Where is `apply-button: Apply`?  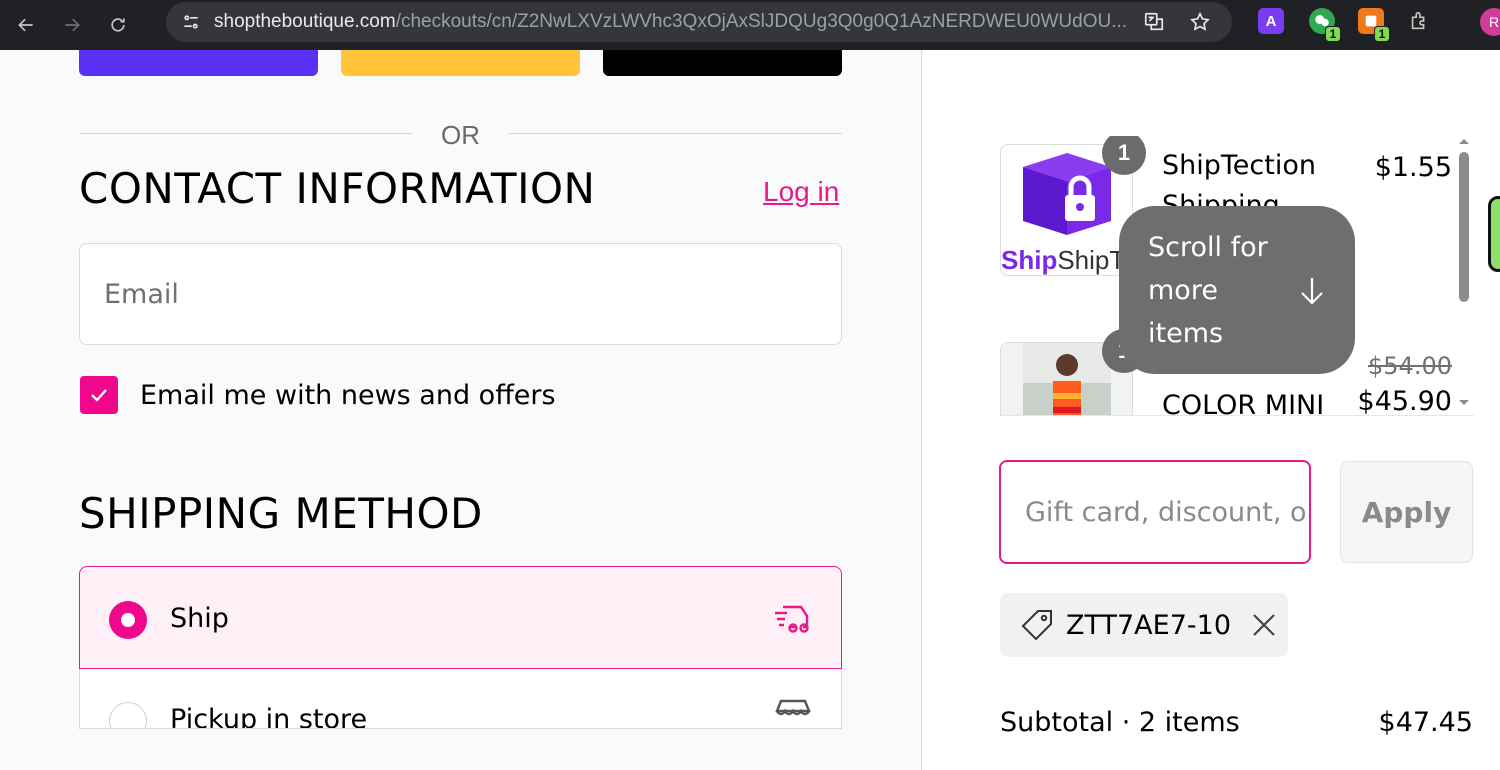
apply-button: Apply is located at coordinates (1406, 512).